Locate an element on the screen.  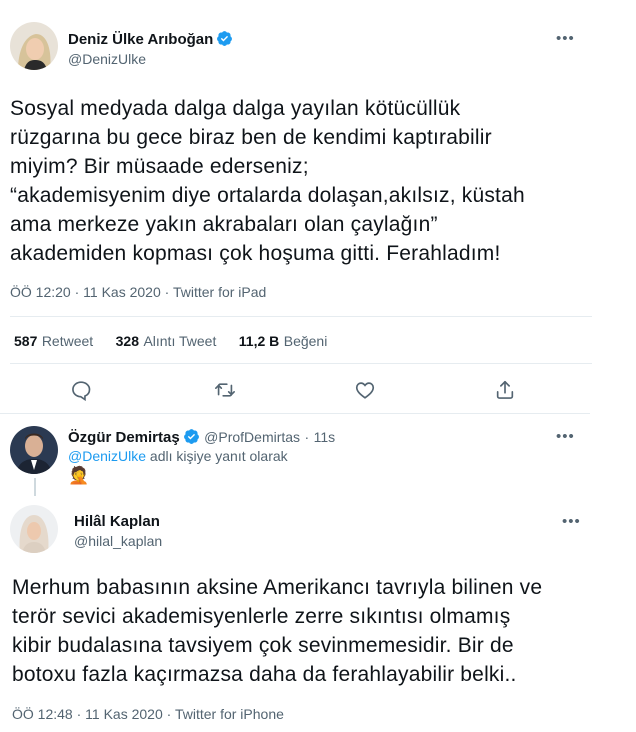
reply-author-row: Özgür Demirtaş @ProfDemirtas · 11s is located at coordinates (201, 437).